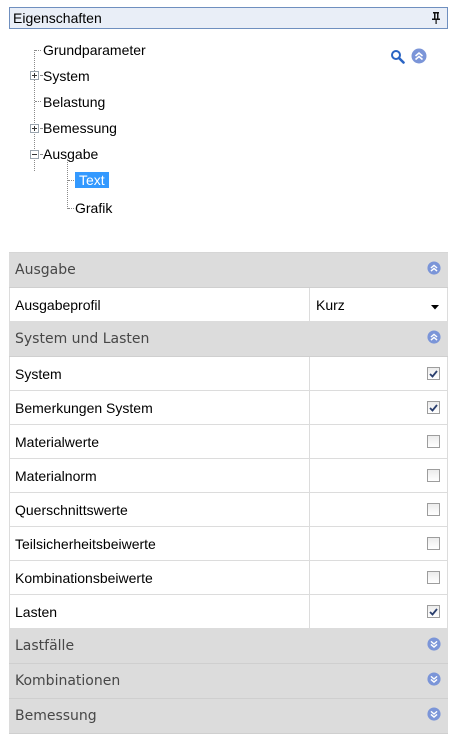 The width and height of the screenshot is (457, 751). What do you see at coordinates (92, 180) in the screenshot?
I see `tree-item-text: Text` at bounding box center [92, 180].